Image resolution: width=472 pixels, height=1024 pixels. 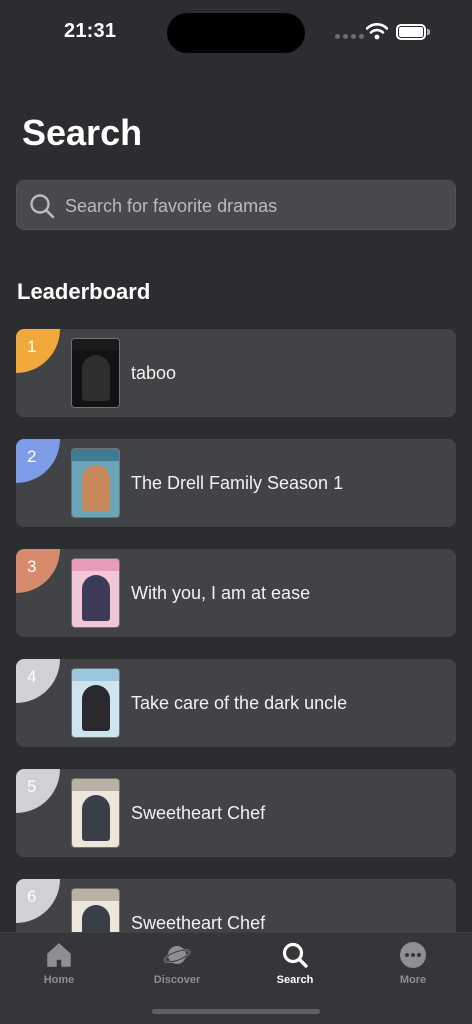 What do you see at coordinates (349, 36) in the screenshot?
I see `cellular-signal-icon` at bounding box center [349, 36].